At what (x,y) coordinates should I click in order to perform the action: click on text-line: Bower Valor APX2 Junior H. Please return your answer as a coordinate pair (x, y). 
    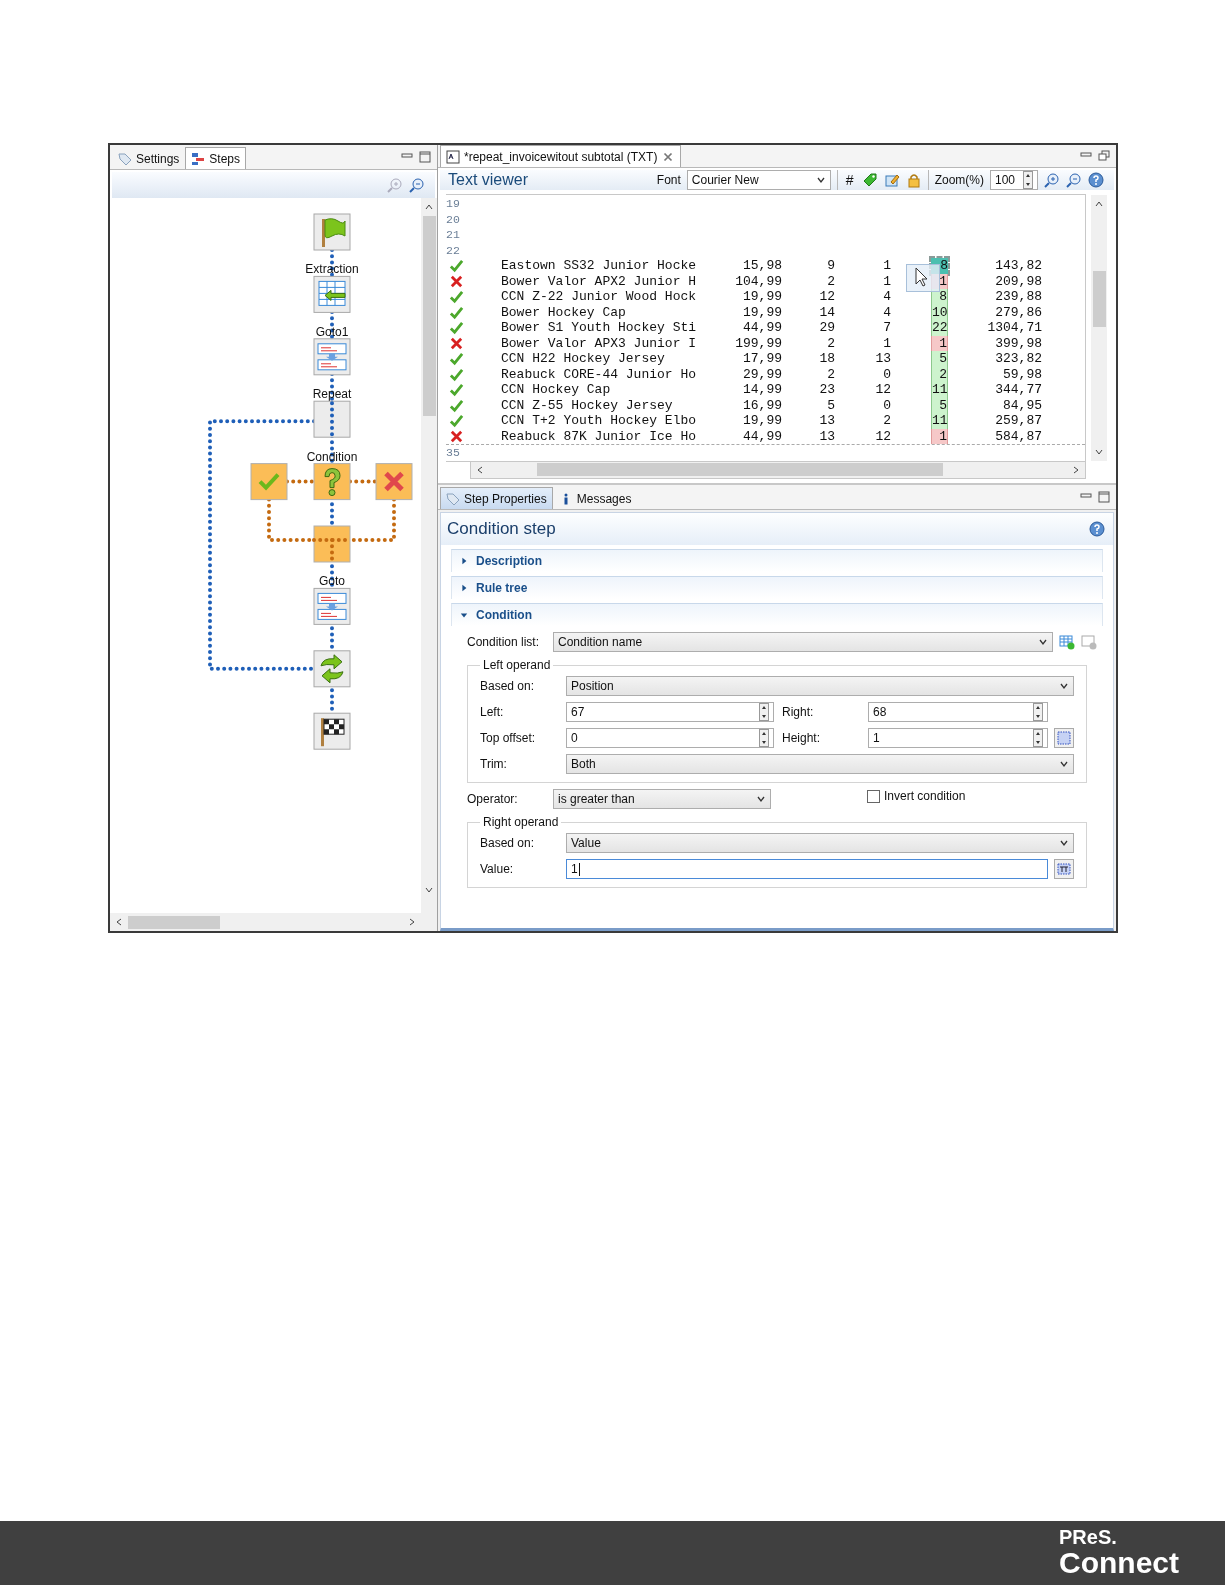
    Looking at the image, I should click on (599, 281).